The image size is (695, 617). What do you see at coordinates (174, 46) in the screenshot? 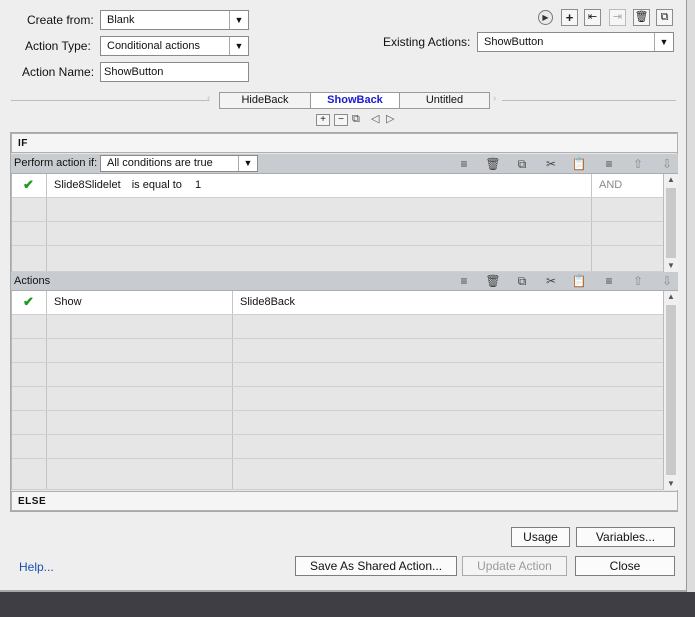
I see `action-type-select: Conditional actions ▼` at bounding box center [174, 46].